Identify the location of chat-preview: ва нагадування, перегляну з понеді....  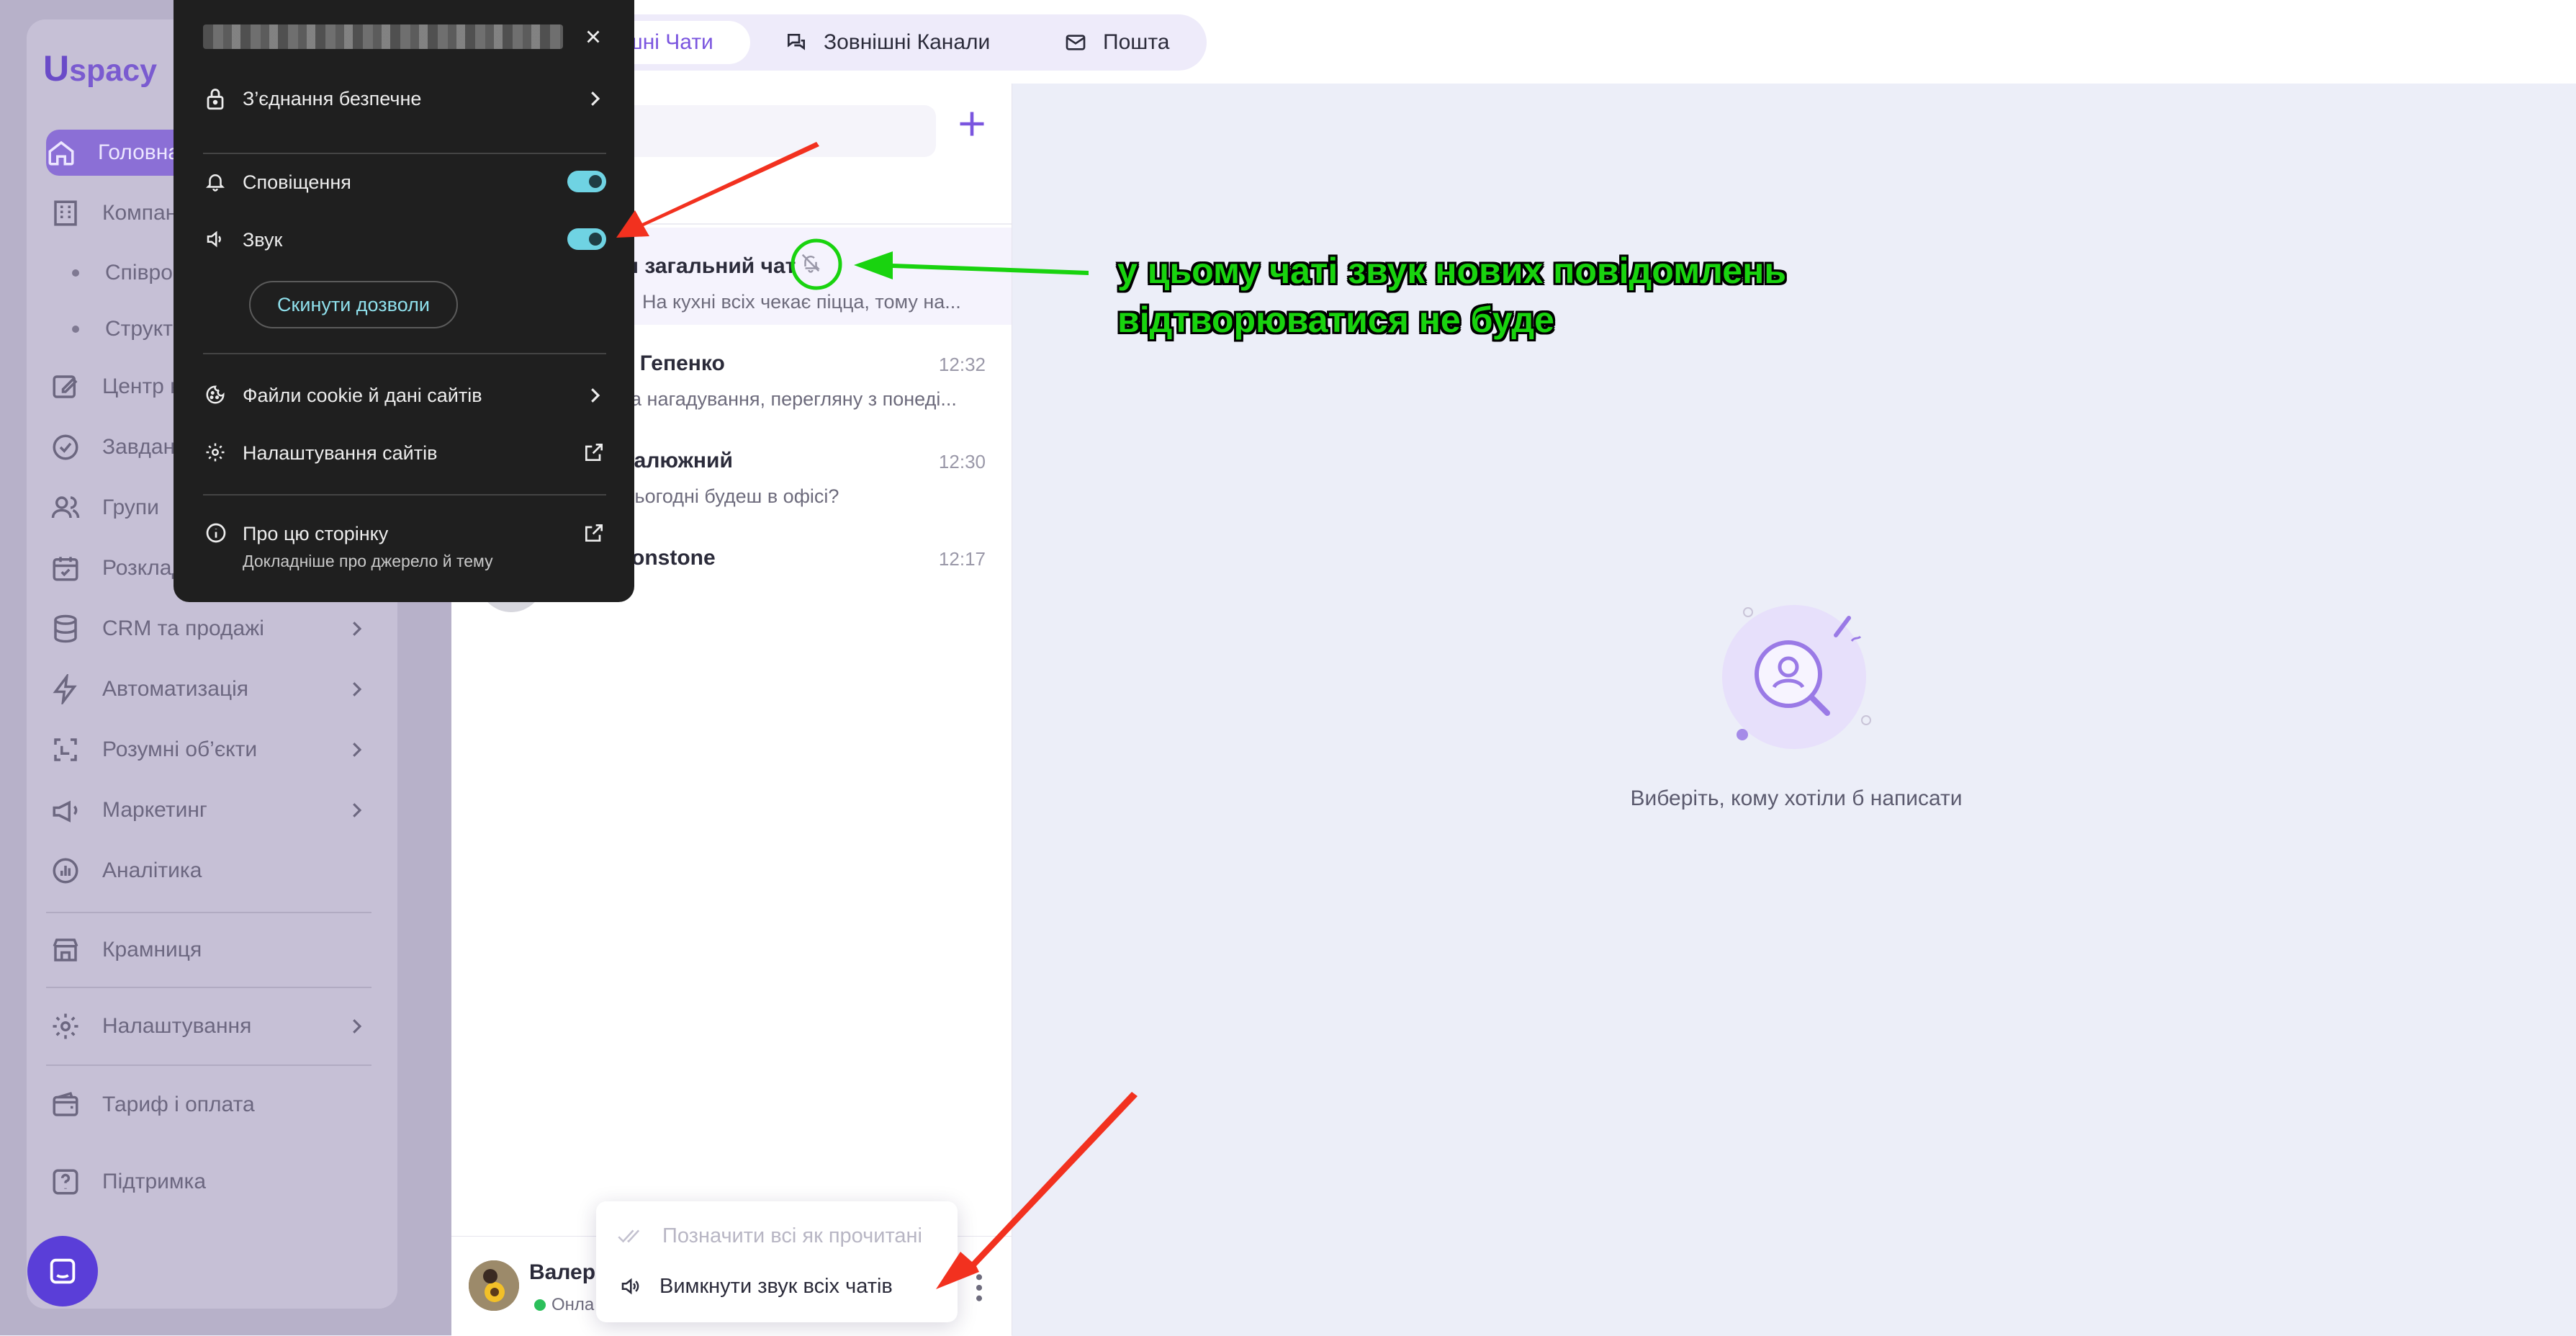
(789, 399).